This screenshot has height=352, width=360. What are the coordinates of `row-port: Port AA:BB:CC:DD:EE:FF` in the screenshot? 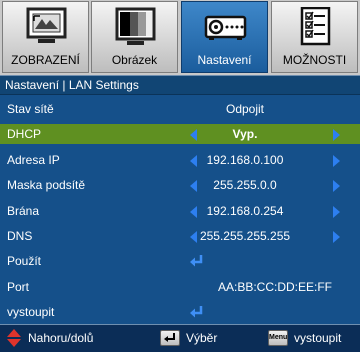 It's located at (180, 287).